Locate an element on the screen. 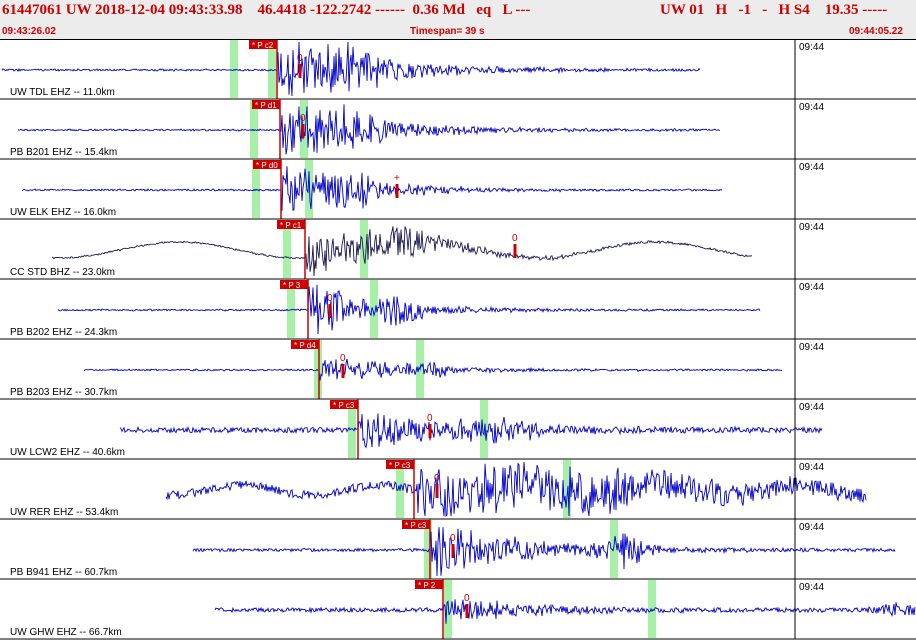 The width and height of the screenshot is (916, 640). station-label: PB B941 EHZ -- 60.7km is located at coordinates (63, 572).